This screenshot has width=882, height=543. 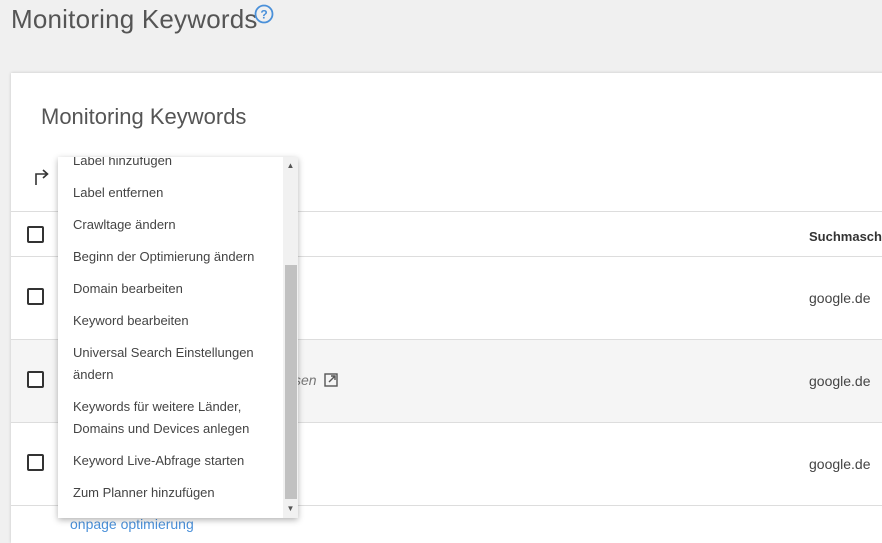 I want to click on menu-item-add-countries-domains-devices: Keywords für weitere Länder,, so click(x=157, y=407).